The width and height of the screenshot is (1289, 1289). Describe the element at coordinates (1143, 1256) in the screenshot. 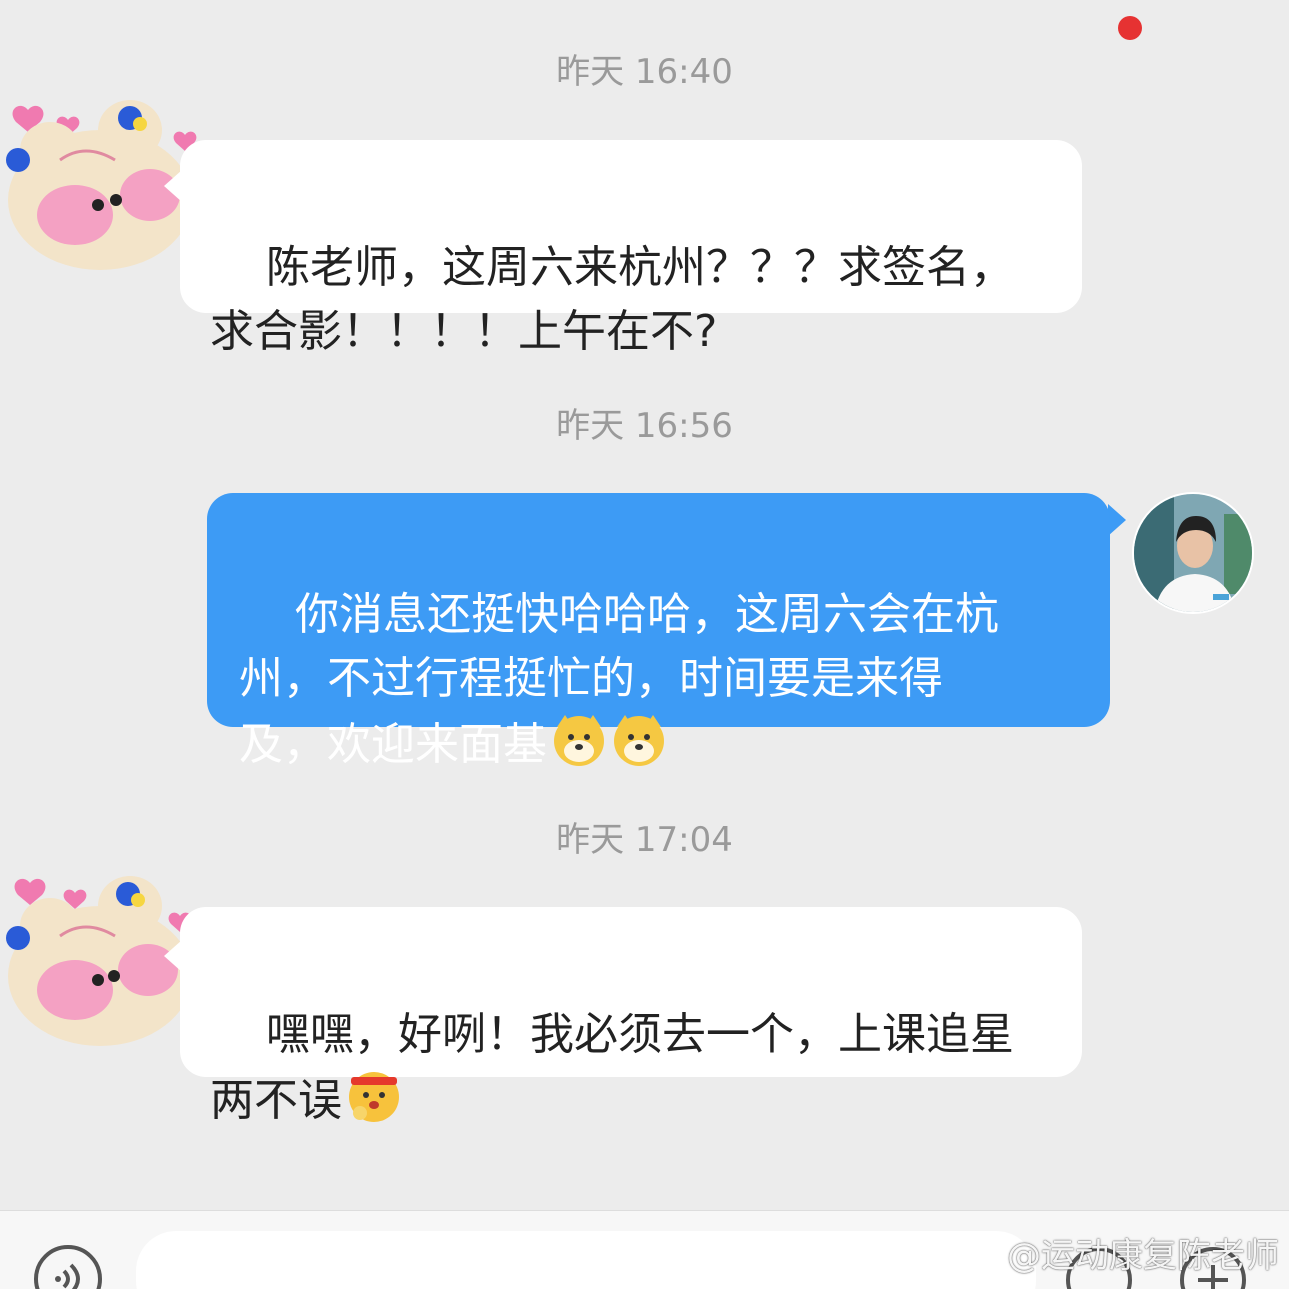

I see `watermark-text: @运动康复陈老师` at that location.